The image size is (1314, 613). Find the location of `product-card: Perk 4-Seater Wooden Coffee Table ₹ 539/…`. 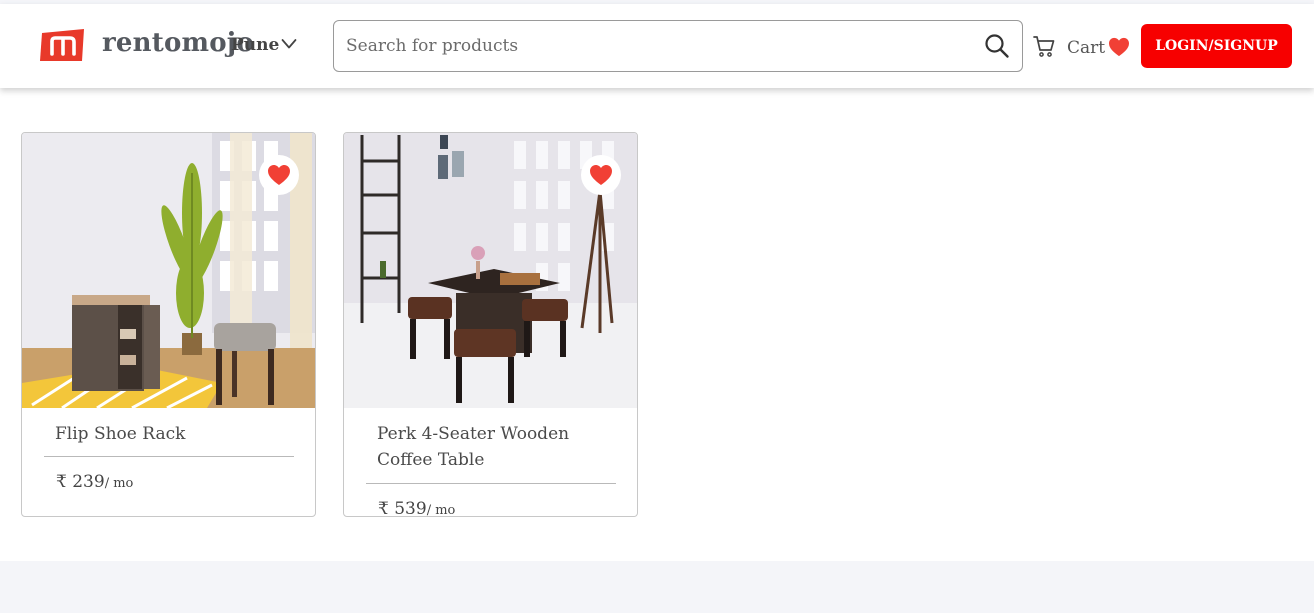

product-card: Perk 4-Seater Wooden Coffee Table ₹ 539/… is located at coordinates (490, 324).